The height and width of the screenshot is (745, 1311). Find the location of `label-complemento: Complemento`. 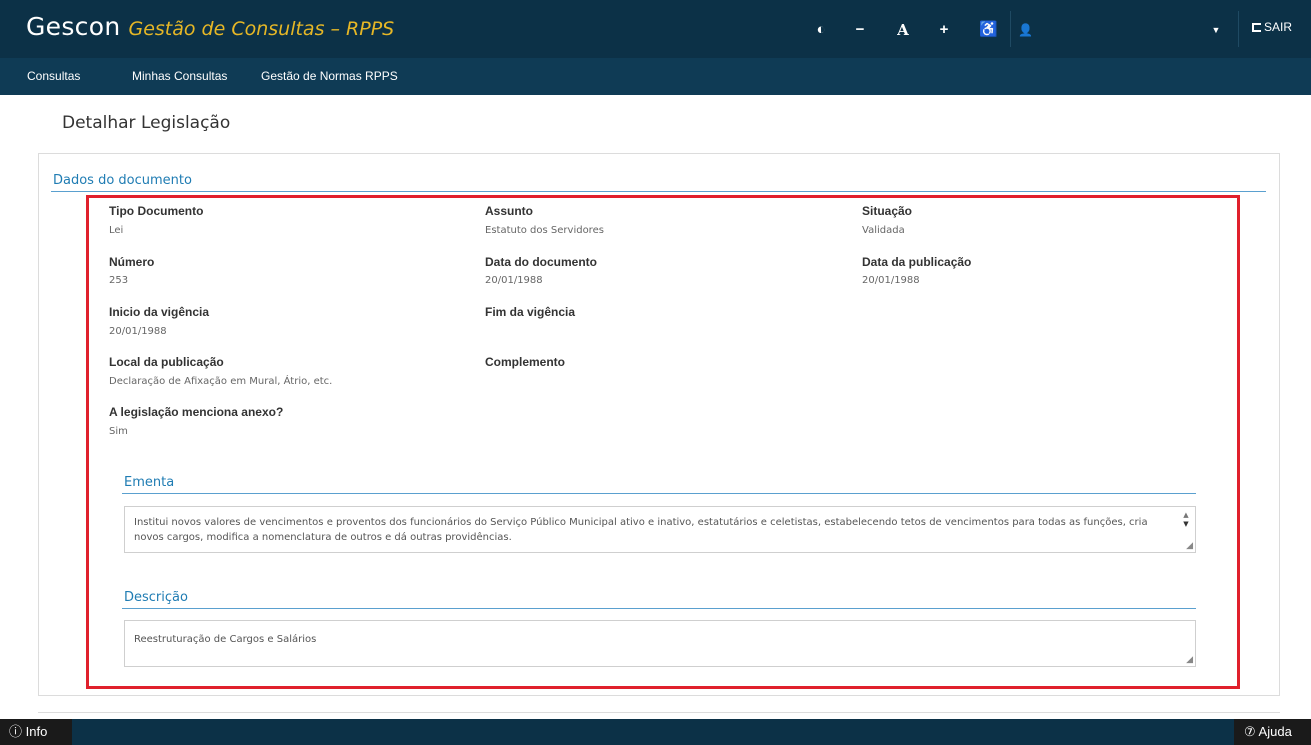

label-complemento: Complemento is located at coordinates (525, 362).